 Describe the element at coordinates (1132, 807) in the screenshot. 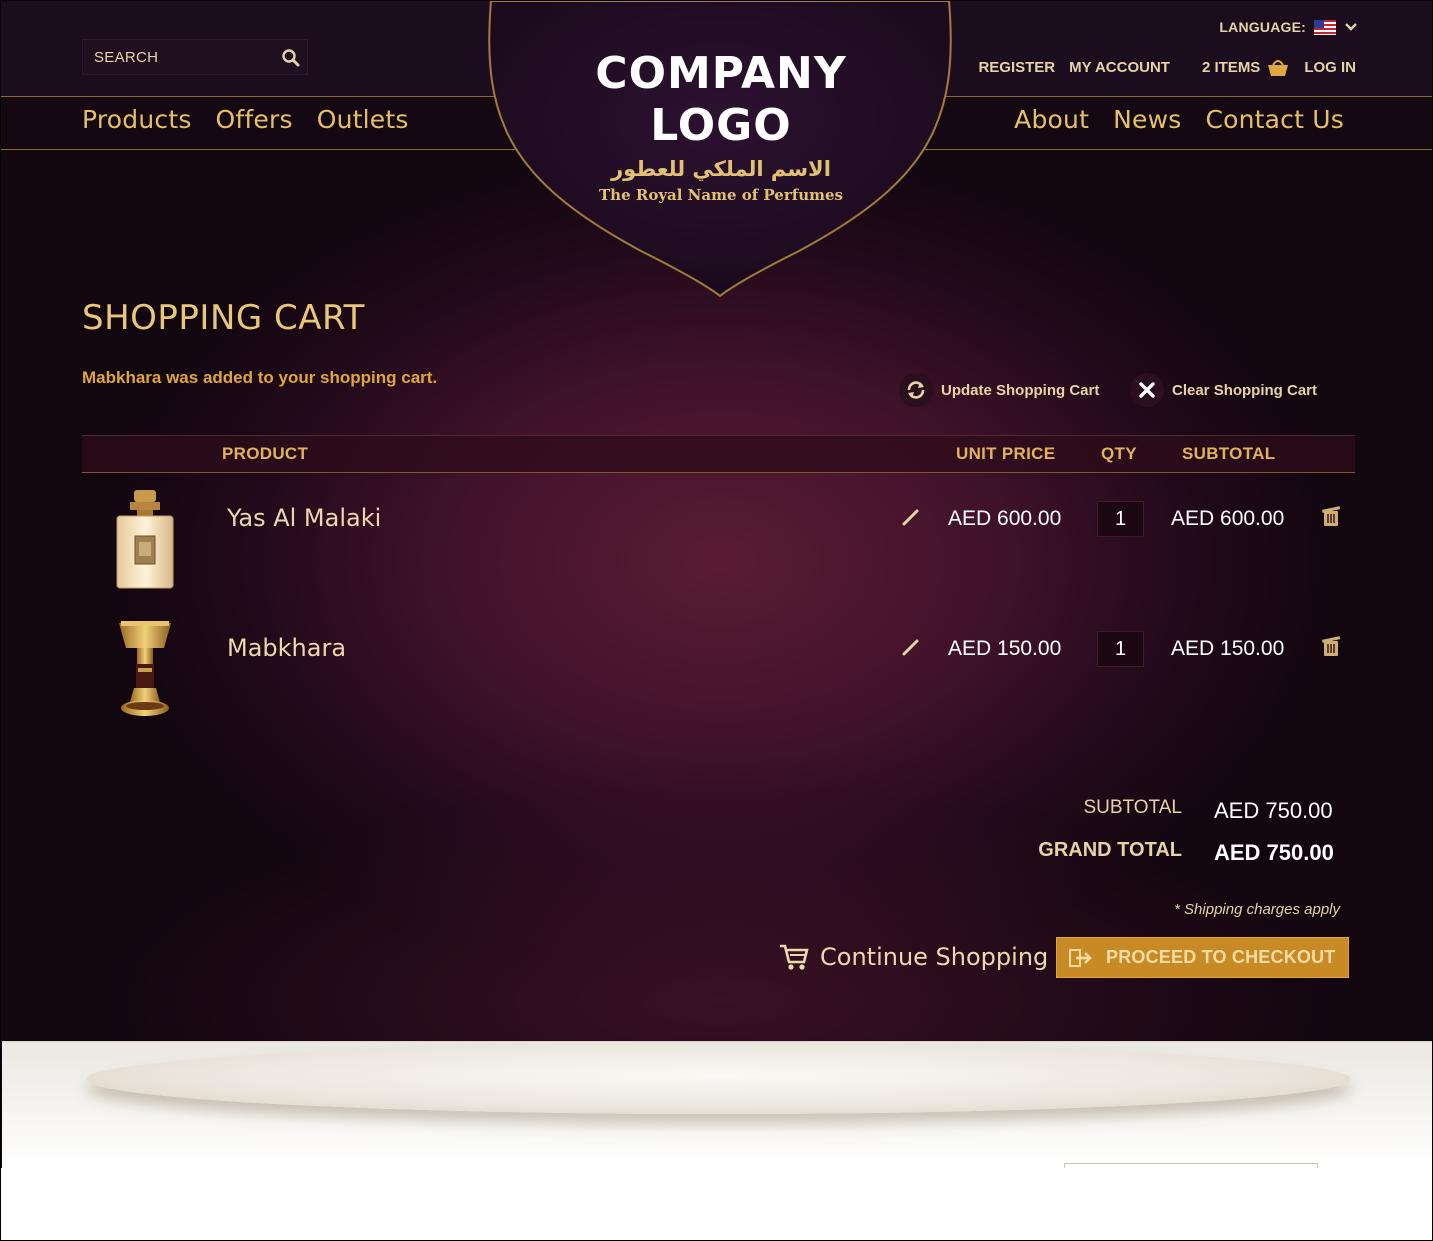

I see `subtotal-label: SUBTOTAL` at that location.